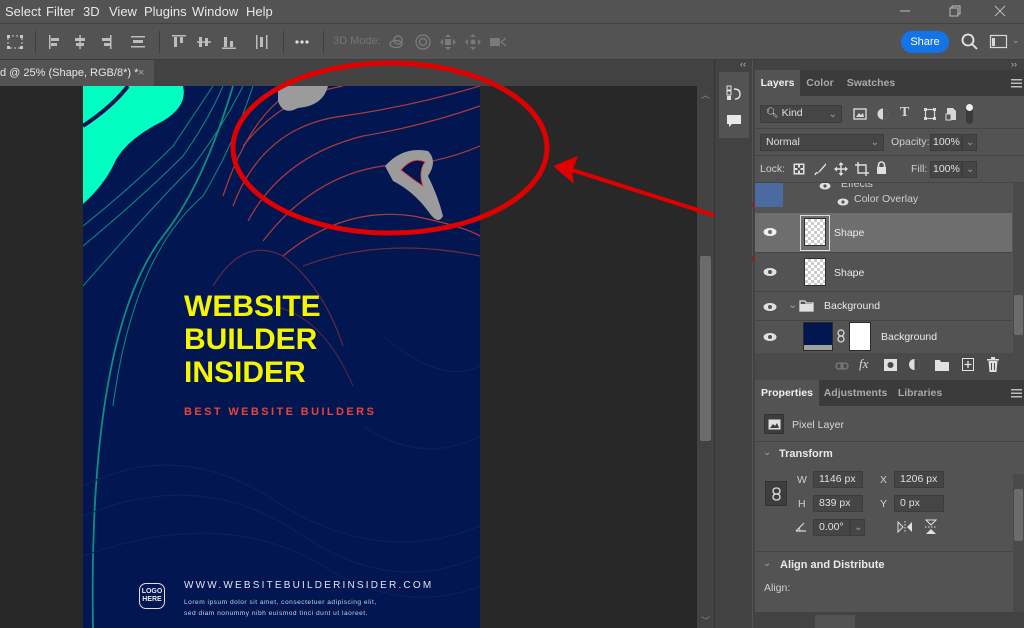  I want to click on fill-input: 100%, so click(946, 169).